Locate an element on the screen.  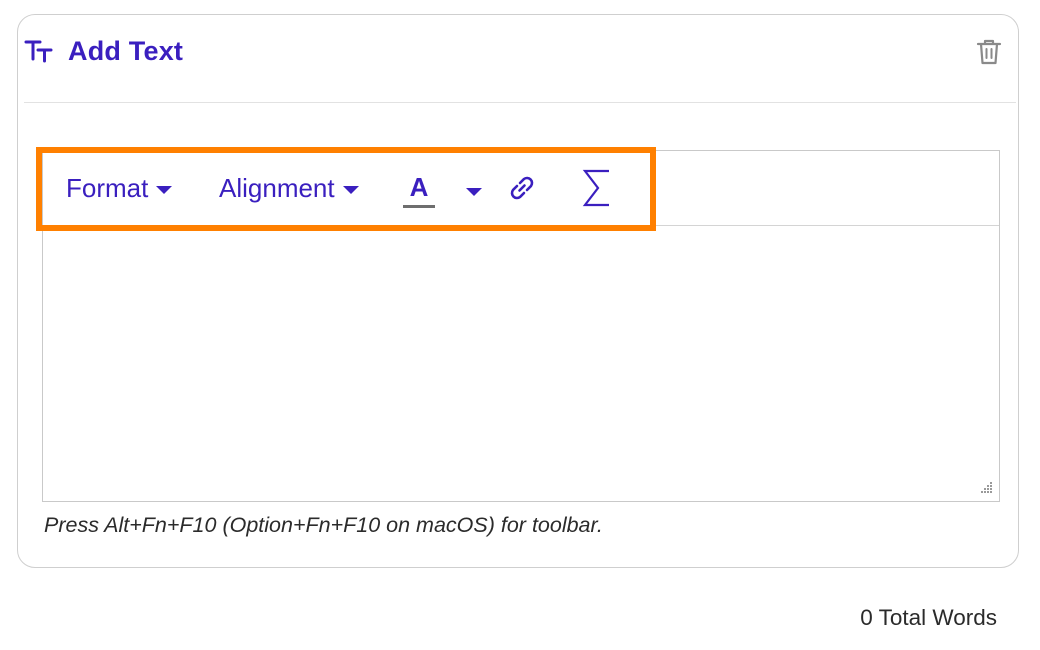
link-icon is located at coordinates (522, 188).